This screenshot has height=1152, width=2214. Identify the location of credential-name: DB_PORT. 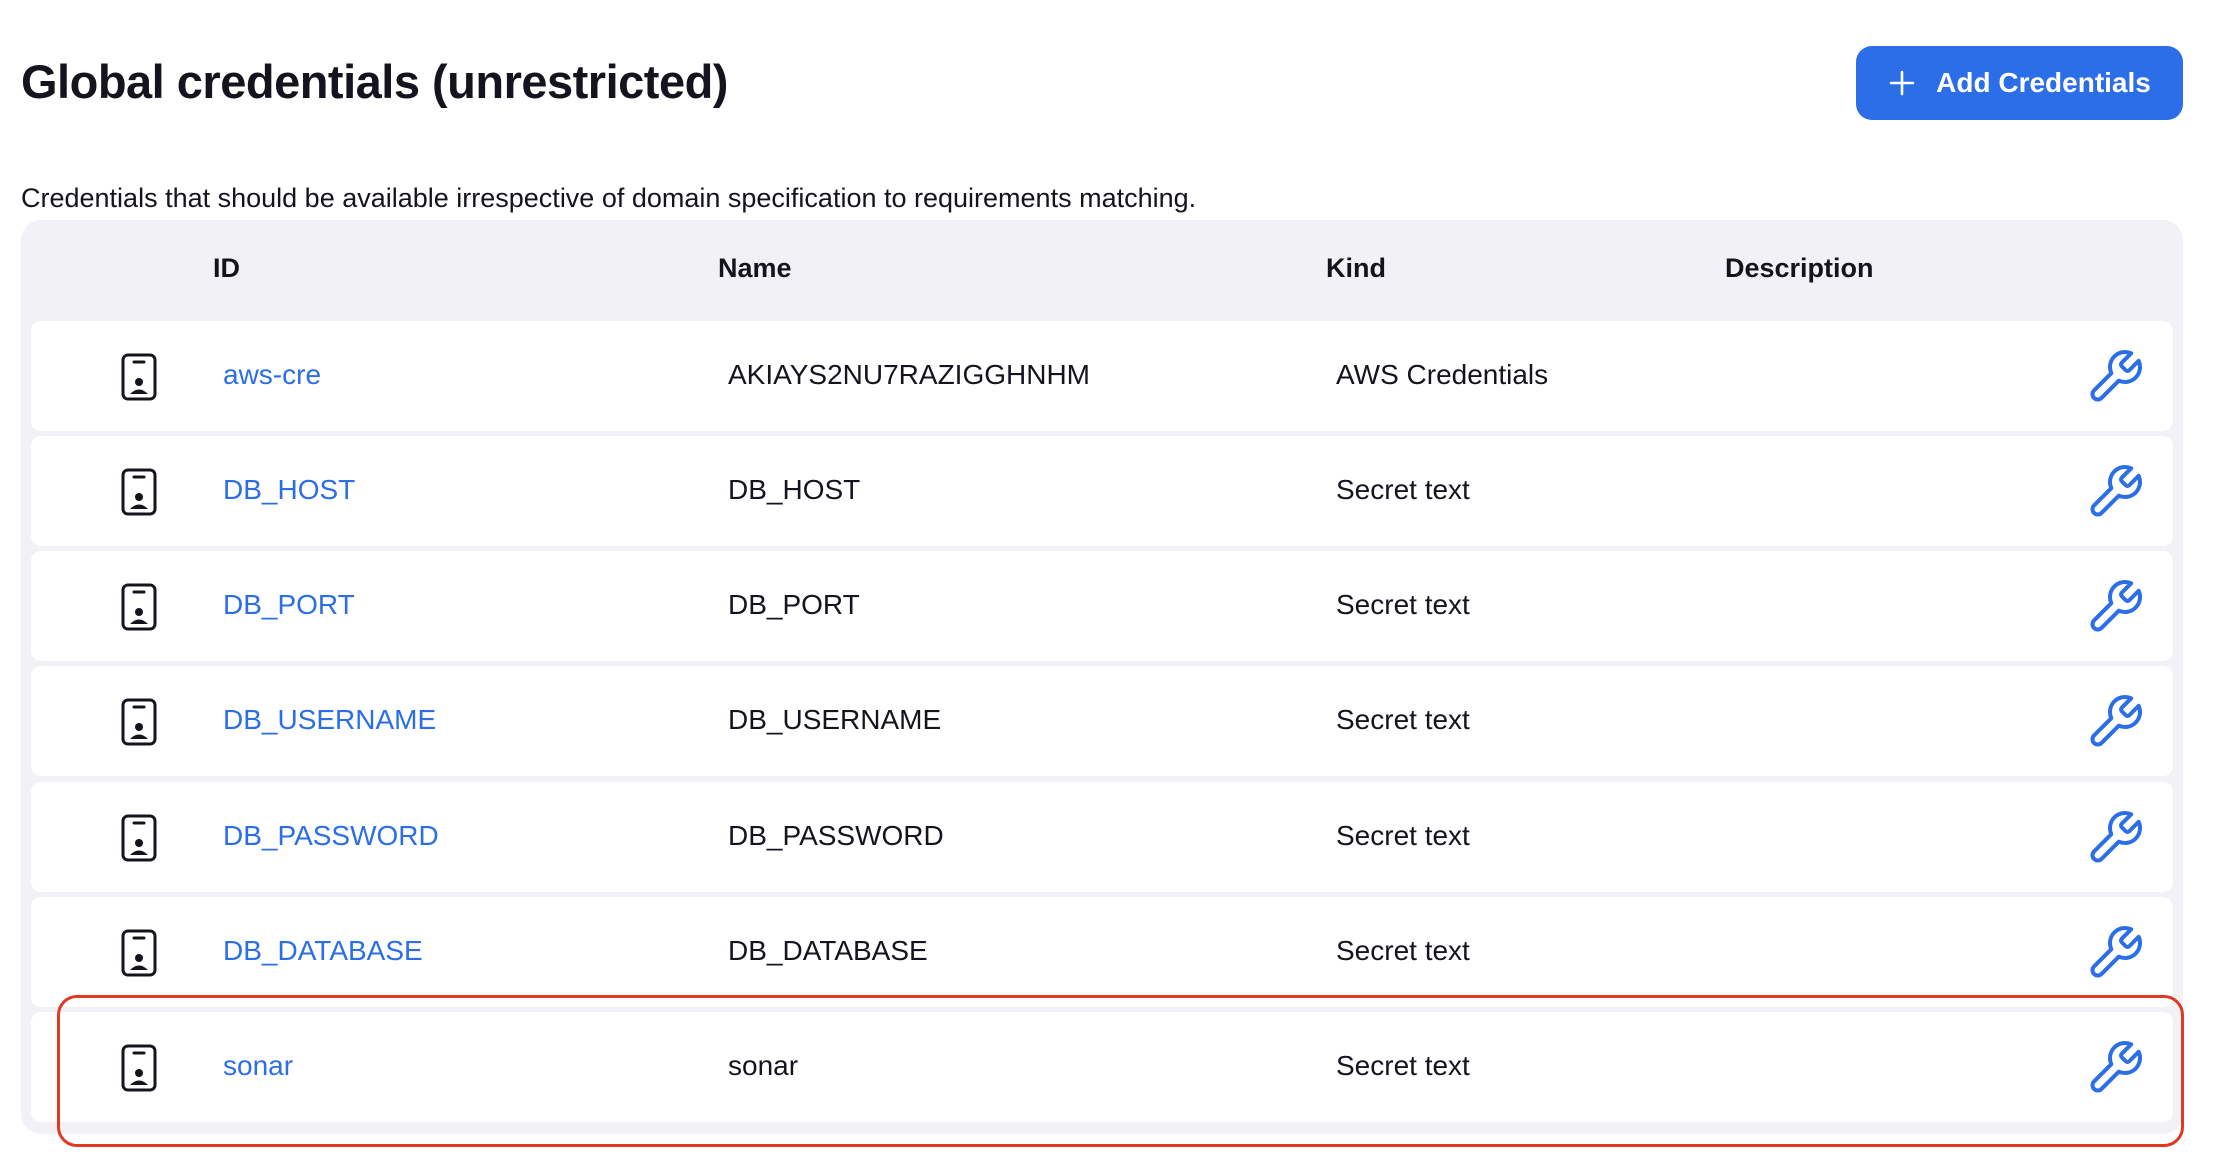
(794, 604).